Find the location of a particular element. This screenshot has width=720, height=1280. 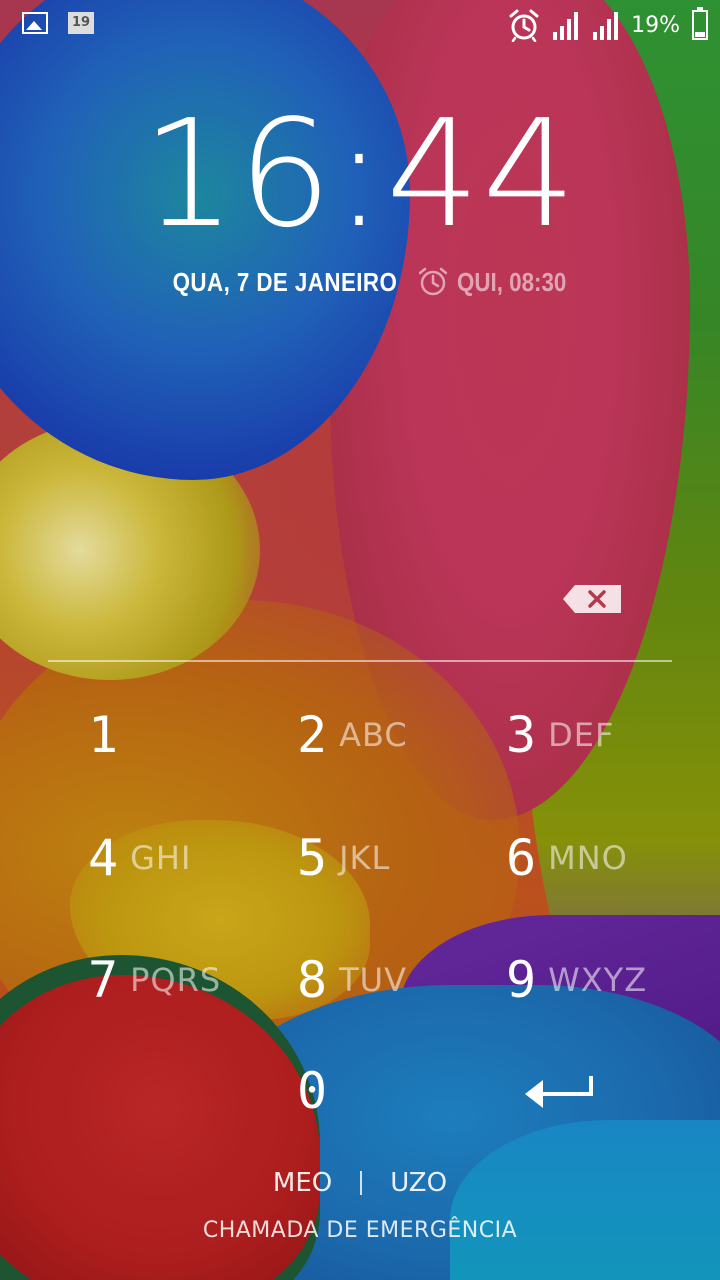

carrier-1: MEO is located at coordinates (302, 1183).